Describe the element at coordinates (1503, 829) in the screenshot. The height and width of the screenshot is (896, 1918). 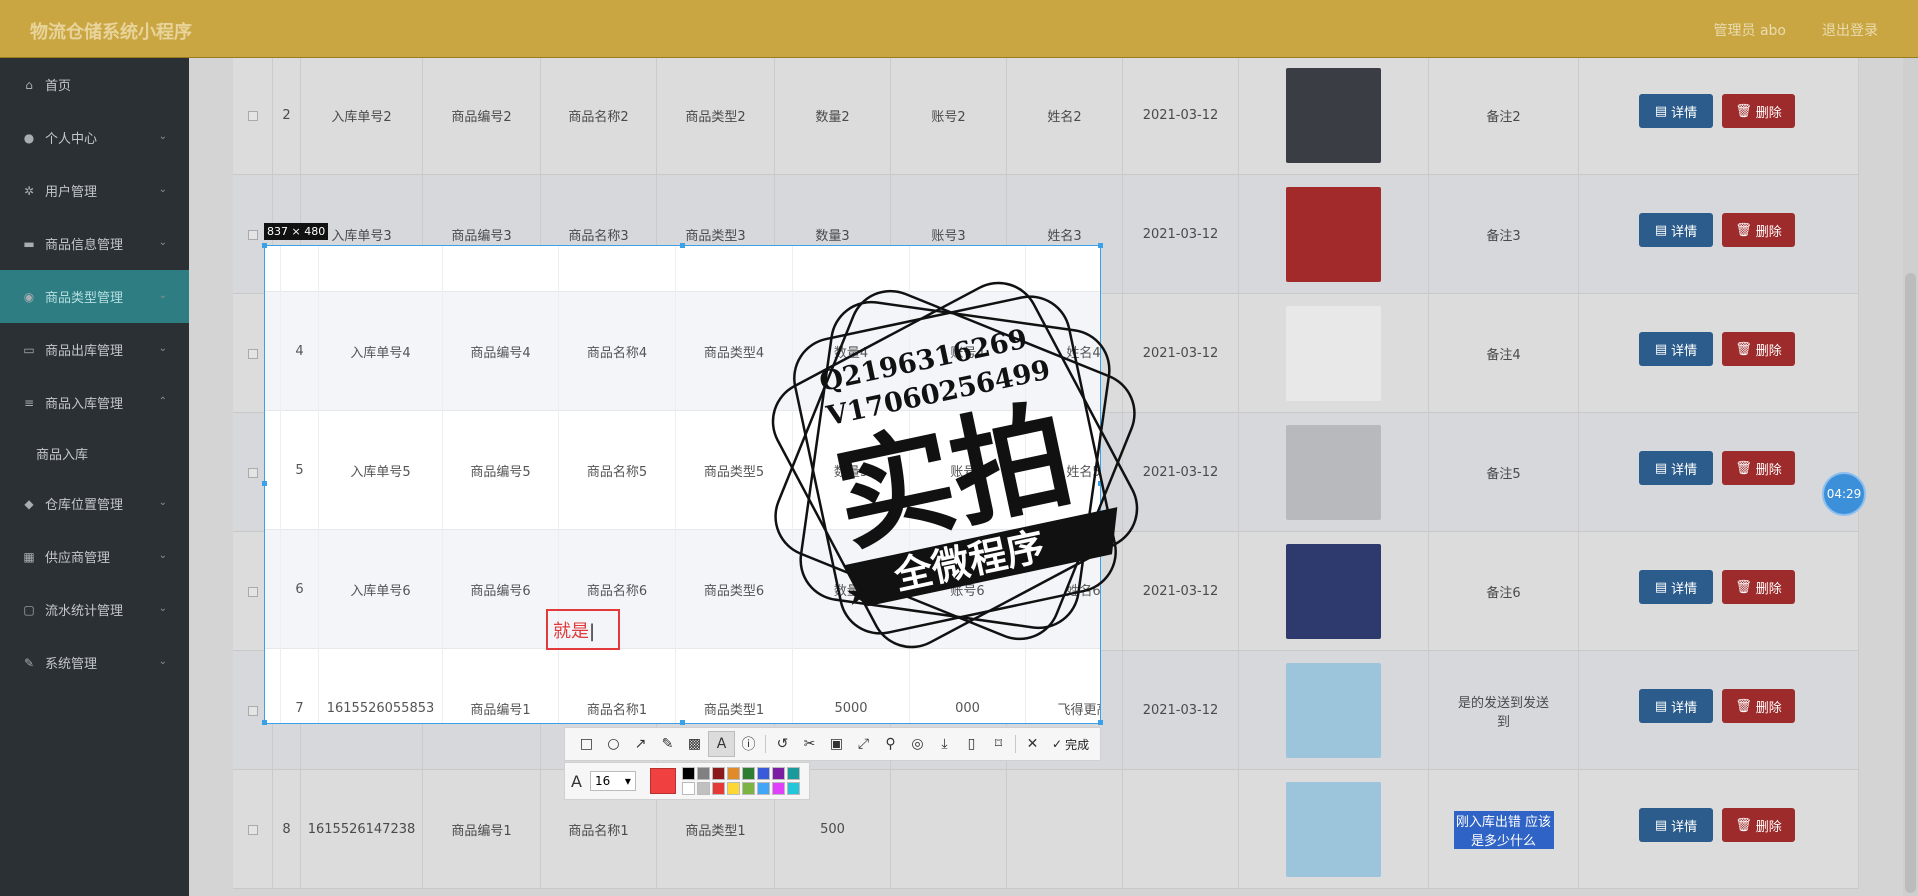
I see `cell-text: 刚入库出错 应该是多少什么` at that location.